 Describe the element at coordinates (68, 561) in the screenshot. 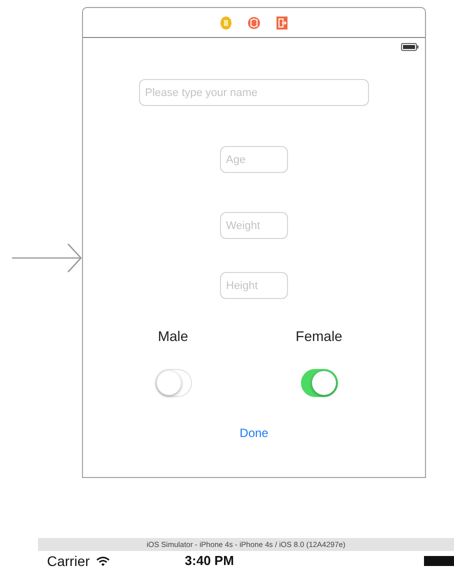

I see `carrier-label: Carrier` at that location.